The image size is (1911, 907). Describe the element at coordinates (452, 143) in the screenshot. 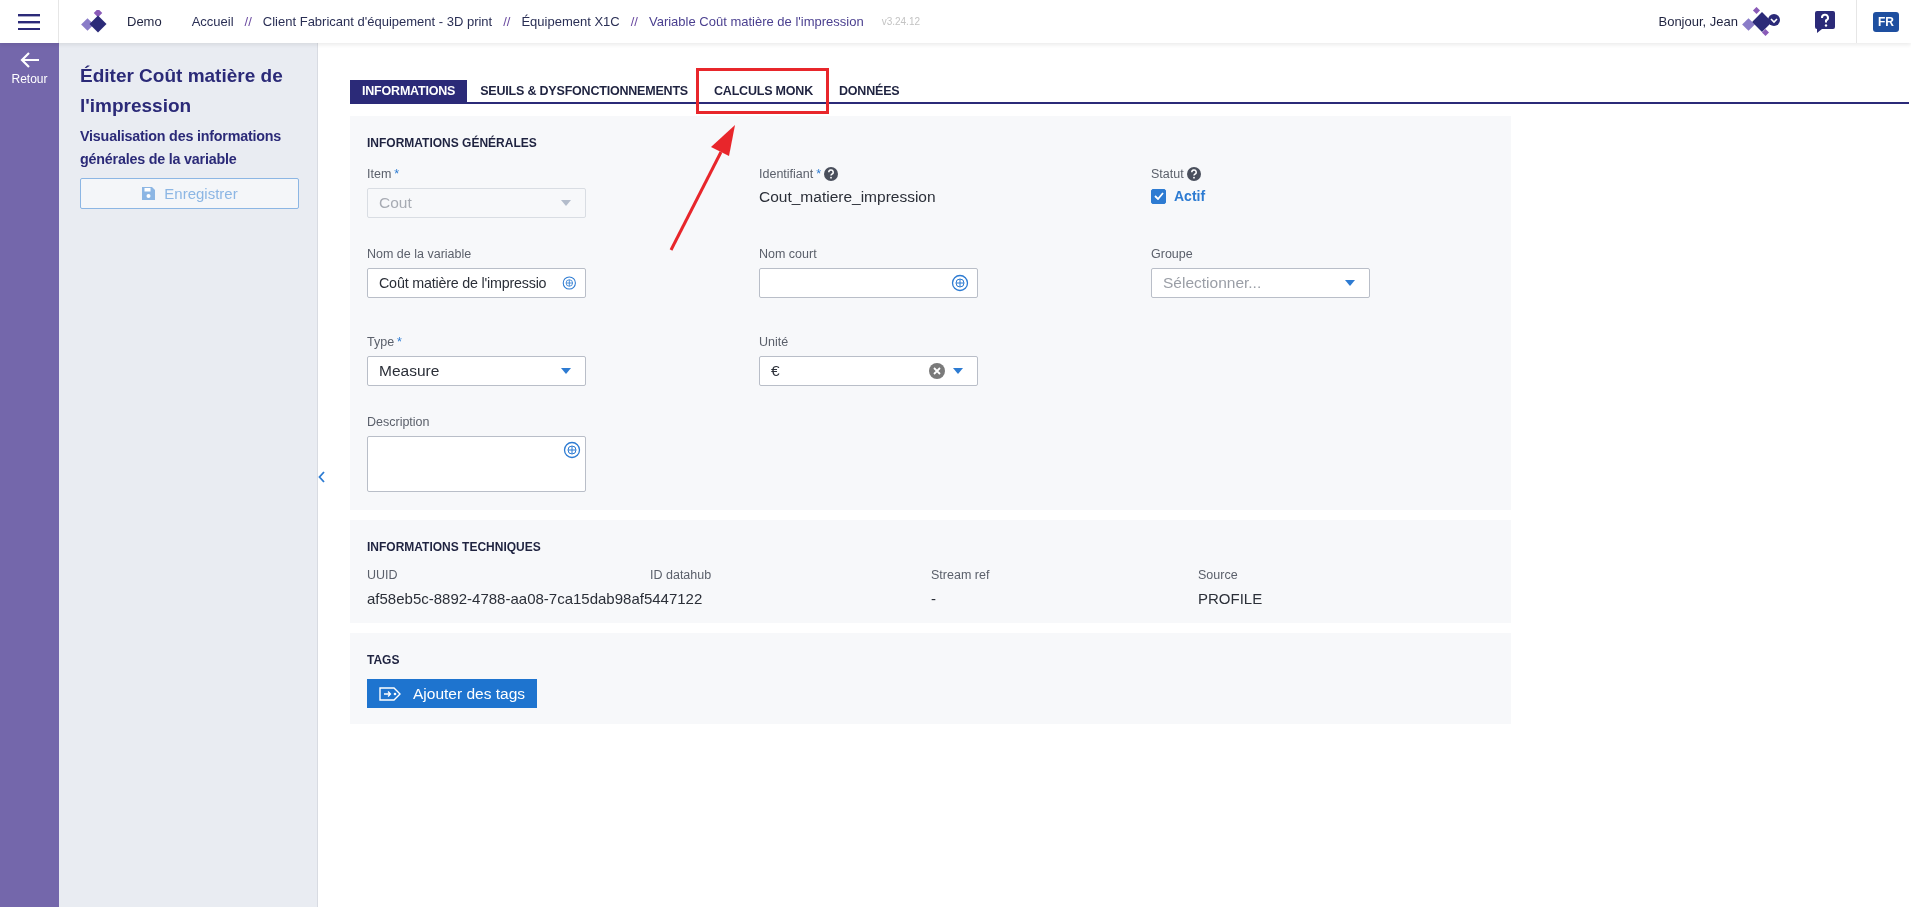

I see `section-heading: INFORMATIONS GÉNÉRALES` at that location.